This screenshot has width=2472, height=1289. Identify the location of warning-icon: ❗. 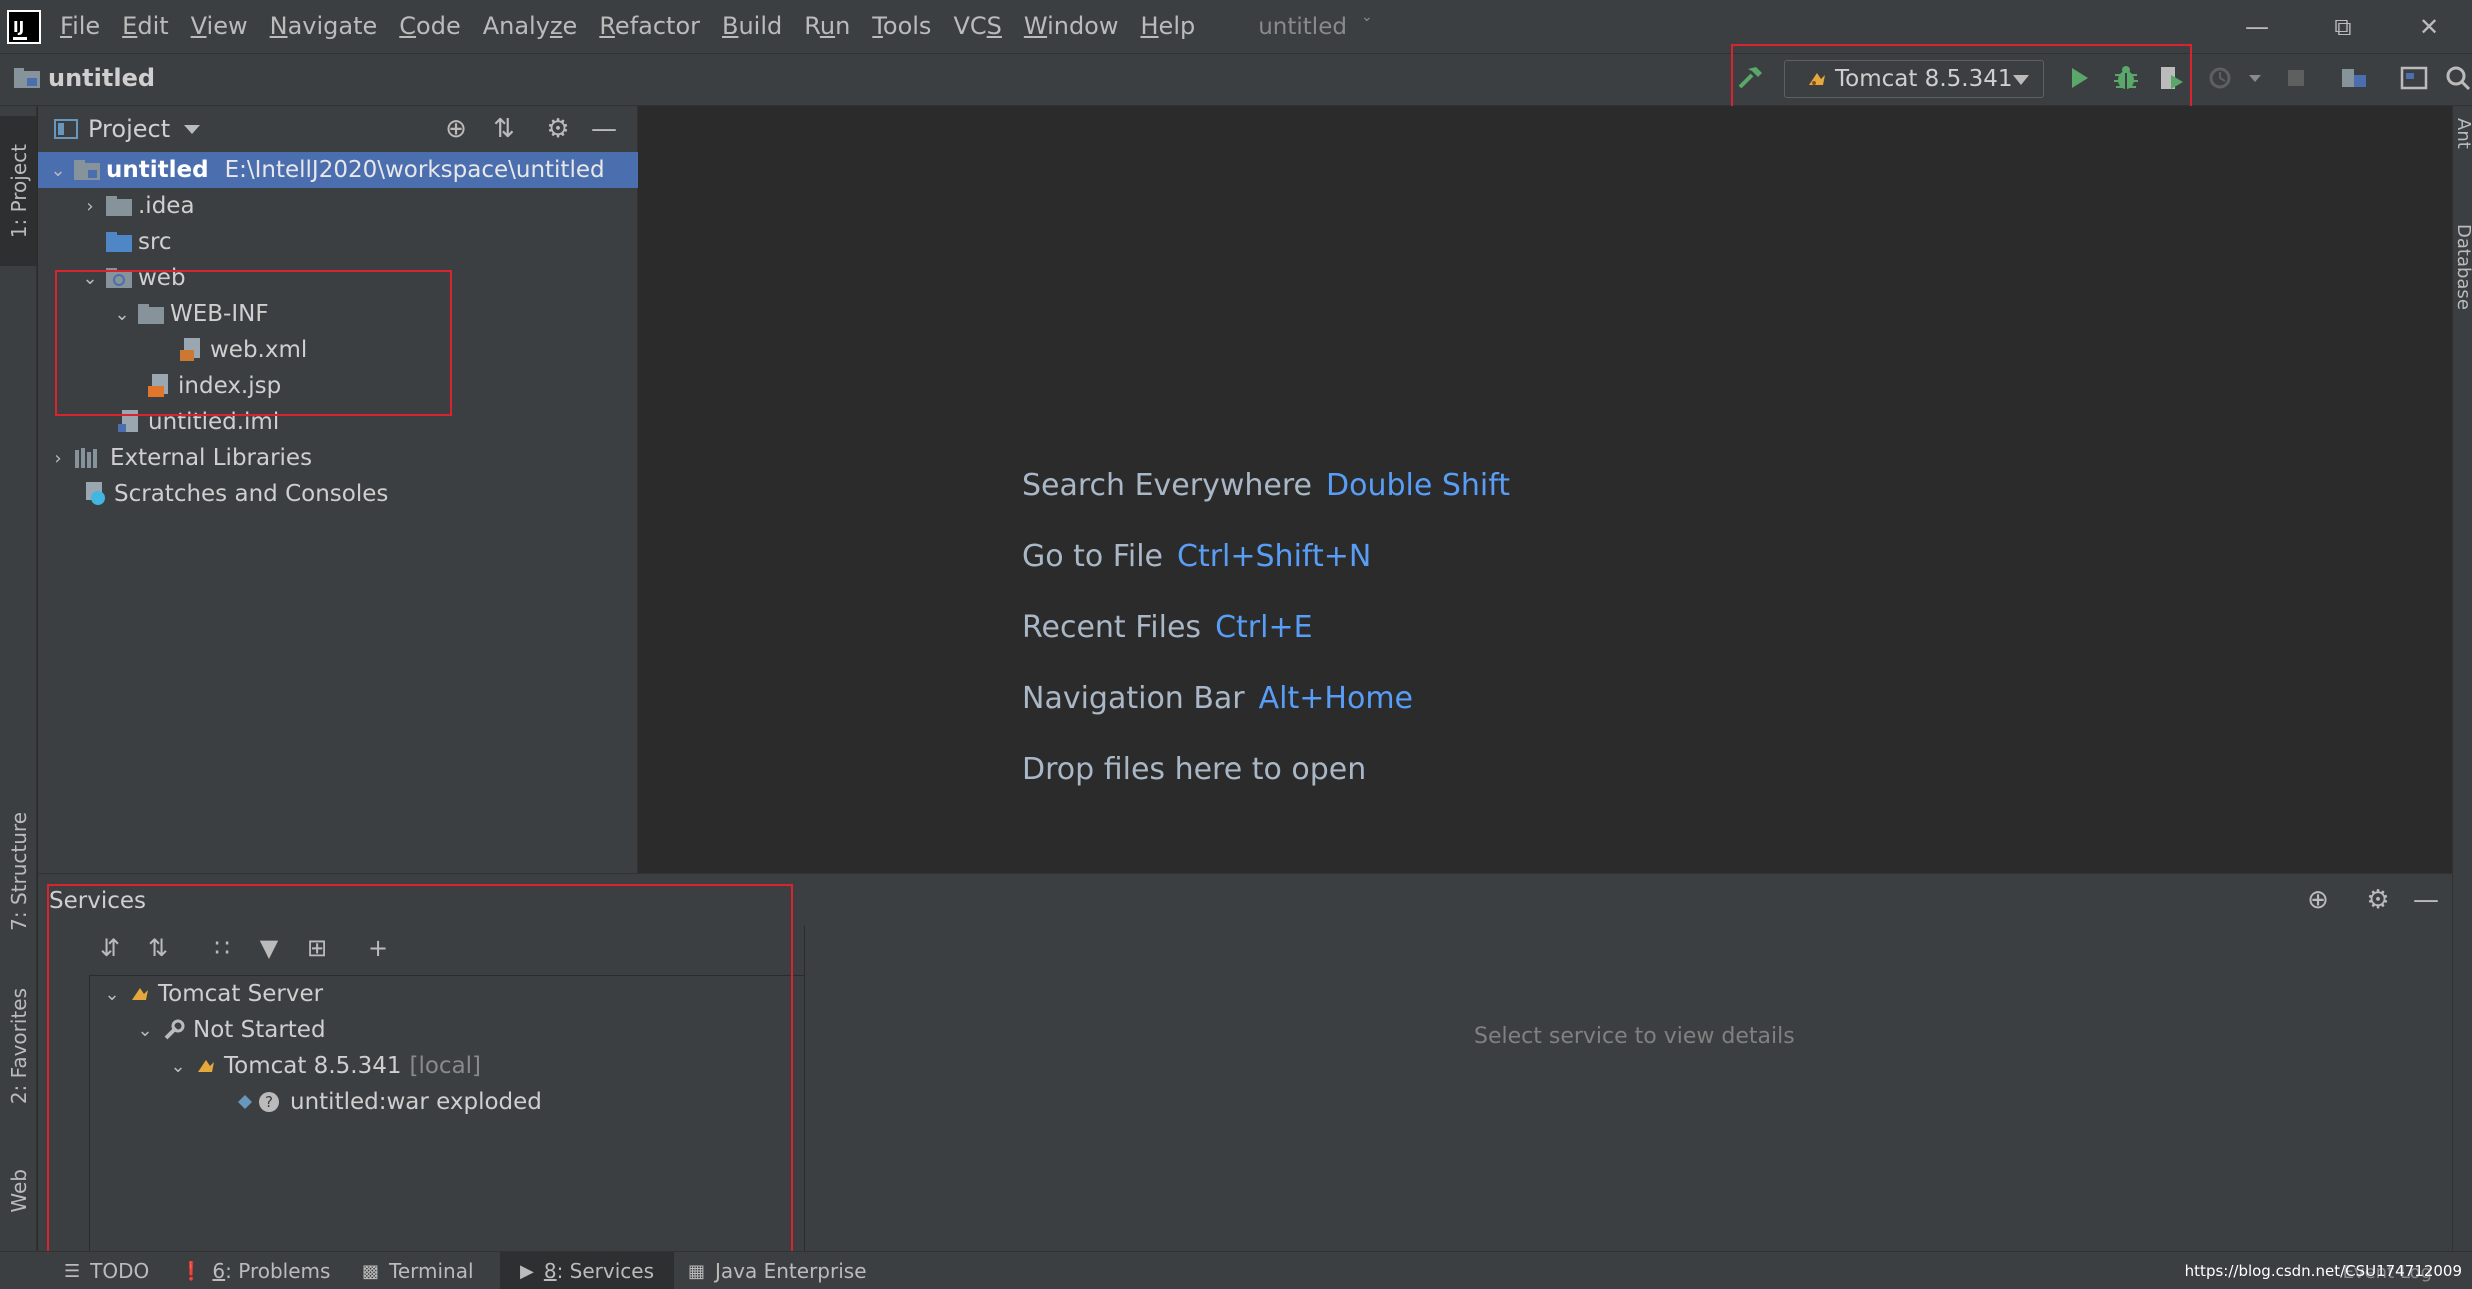
(191, 1271).